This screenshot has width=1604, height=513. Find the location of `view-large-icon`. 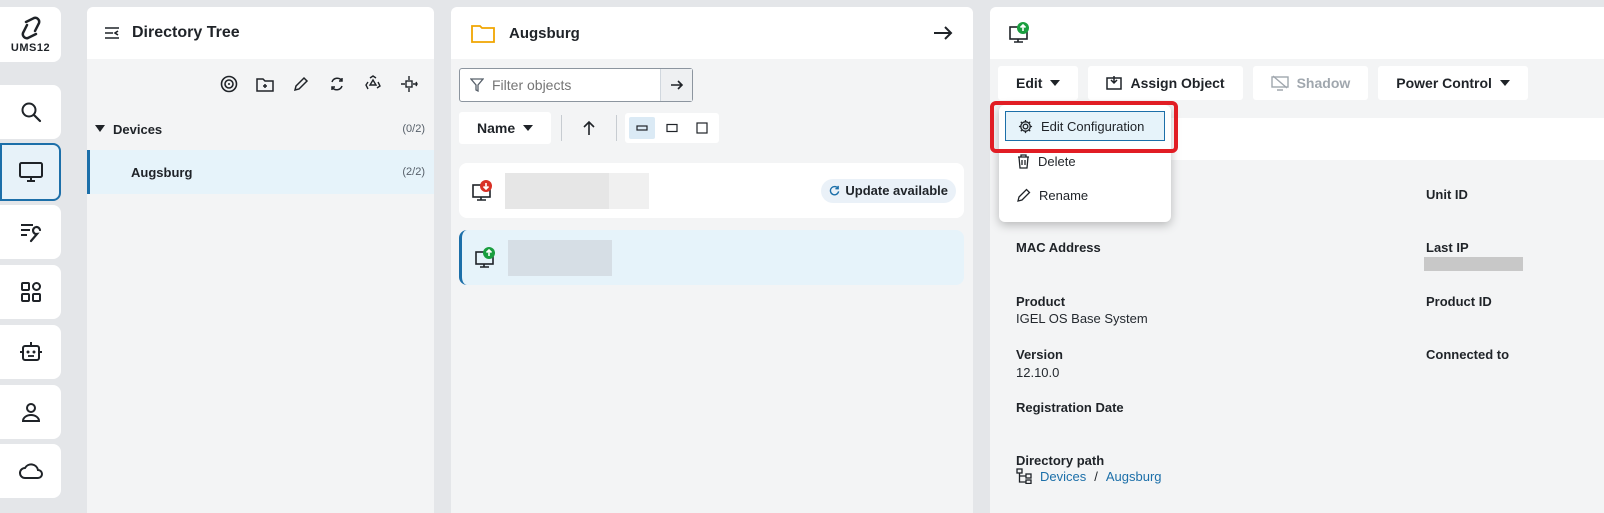

view-large-icon is located at coordinates (702, 128).